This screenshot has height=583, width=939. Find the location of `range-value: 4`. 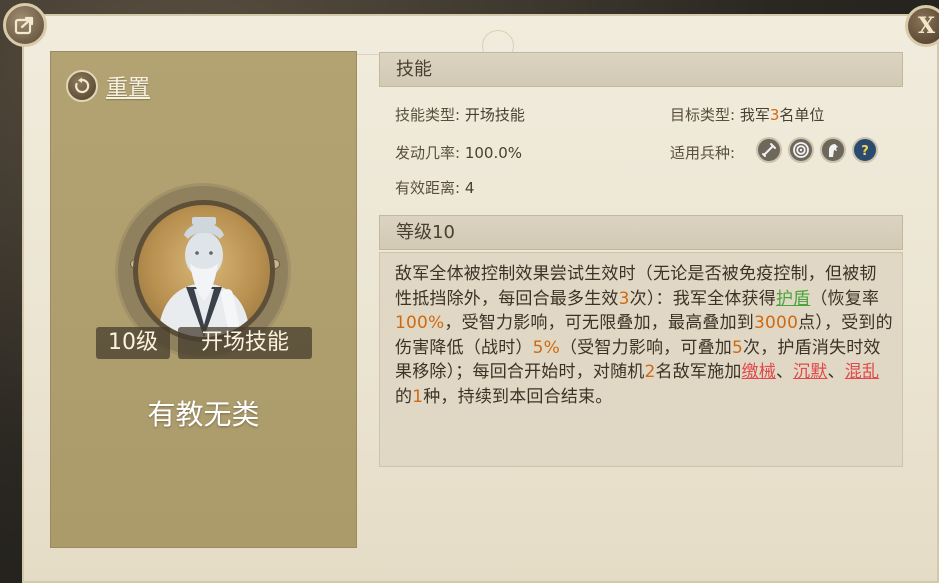

range-value: 4 is located at coordinates (469, 188).